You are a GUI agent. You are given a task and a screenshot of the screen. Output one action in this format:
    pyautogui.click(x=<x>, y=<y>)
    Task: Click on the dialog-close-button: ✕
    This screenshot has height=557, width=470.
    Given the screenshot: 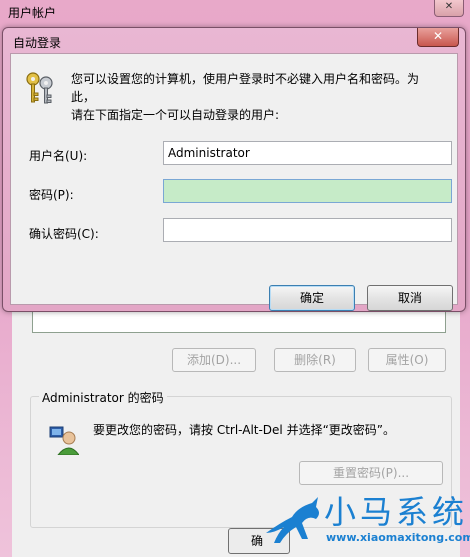 What is the action you would take?
    pyautogui.click(x=438, y=37)
    